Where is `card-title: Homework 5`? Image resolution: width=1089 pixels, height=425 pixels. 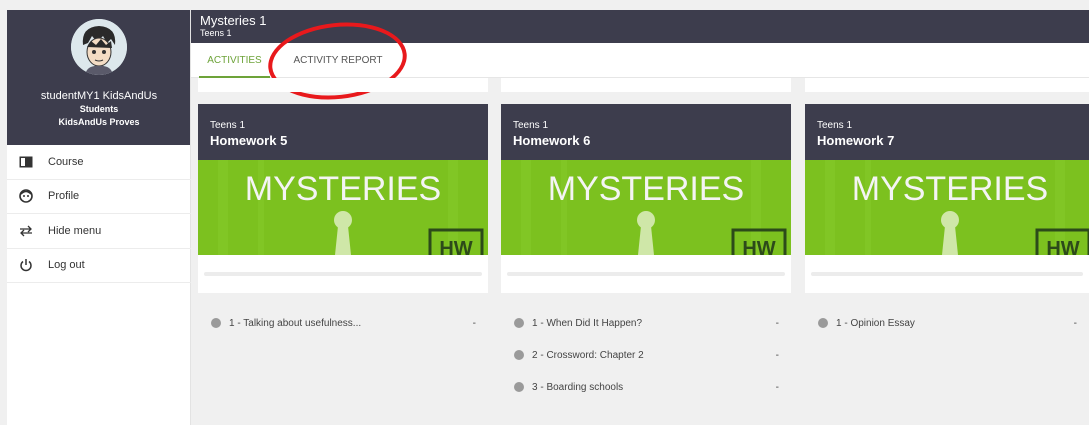 card-title: Homework 5 is located at coordinates (249, 140).